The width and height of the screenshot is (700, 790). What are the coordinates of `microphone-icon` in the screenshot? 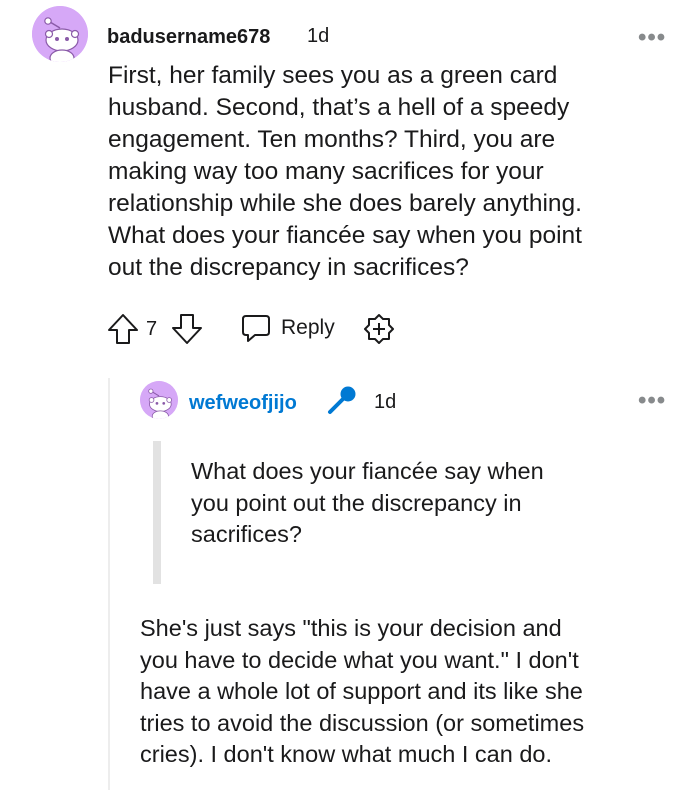 It's located at (342, 400).